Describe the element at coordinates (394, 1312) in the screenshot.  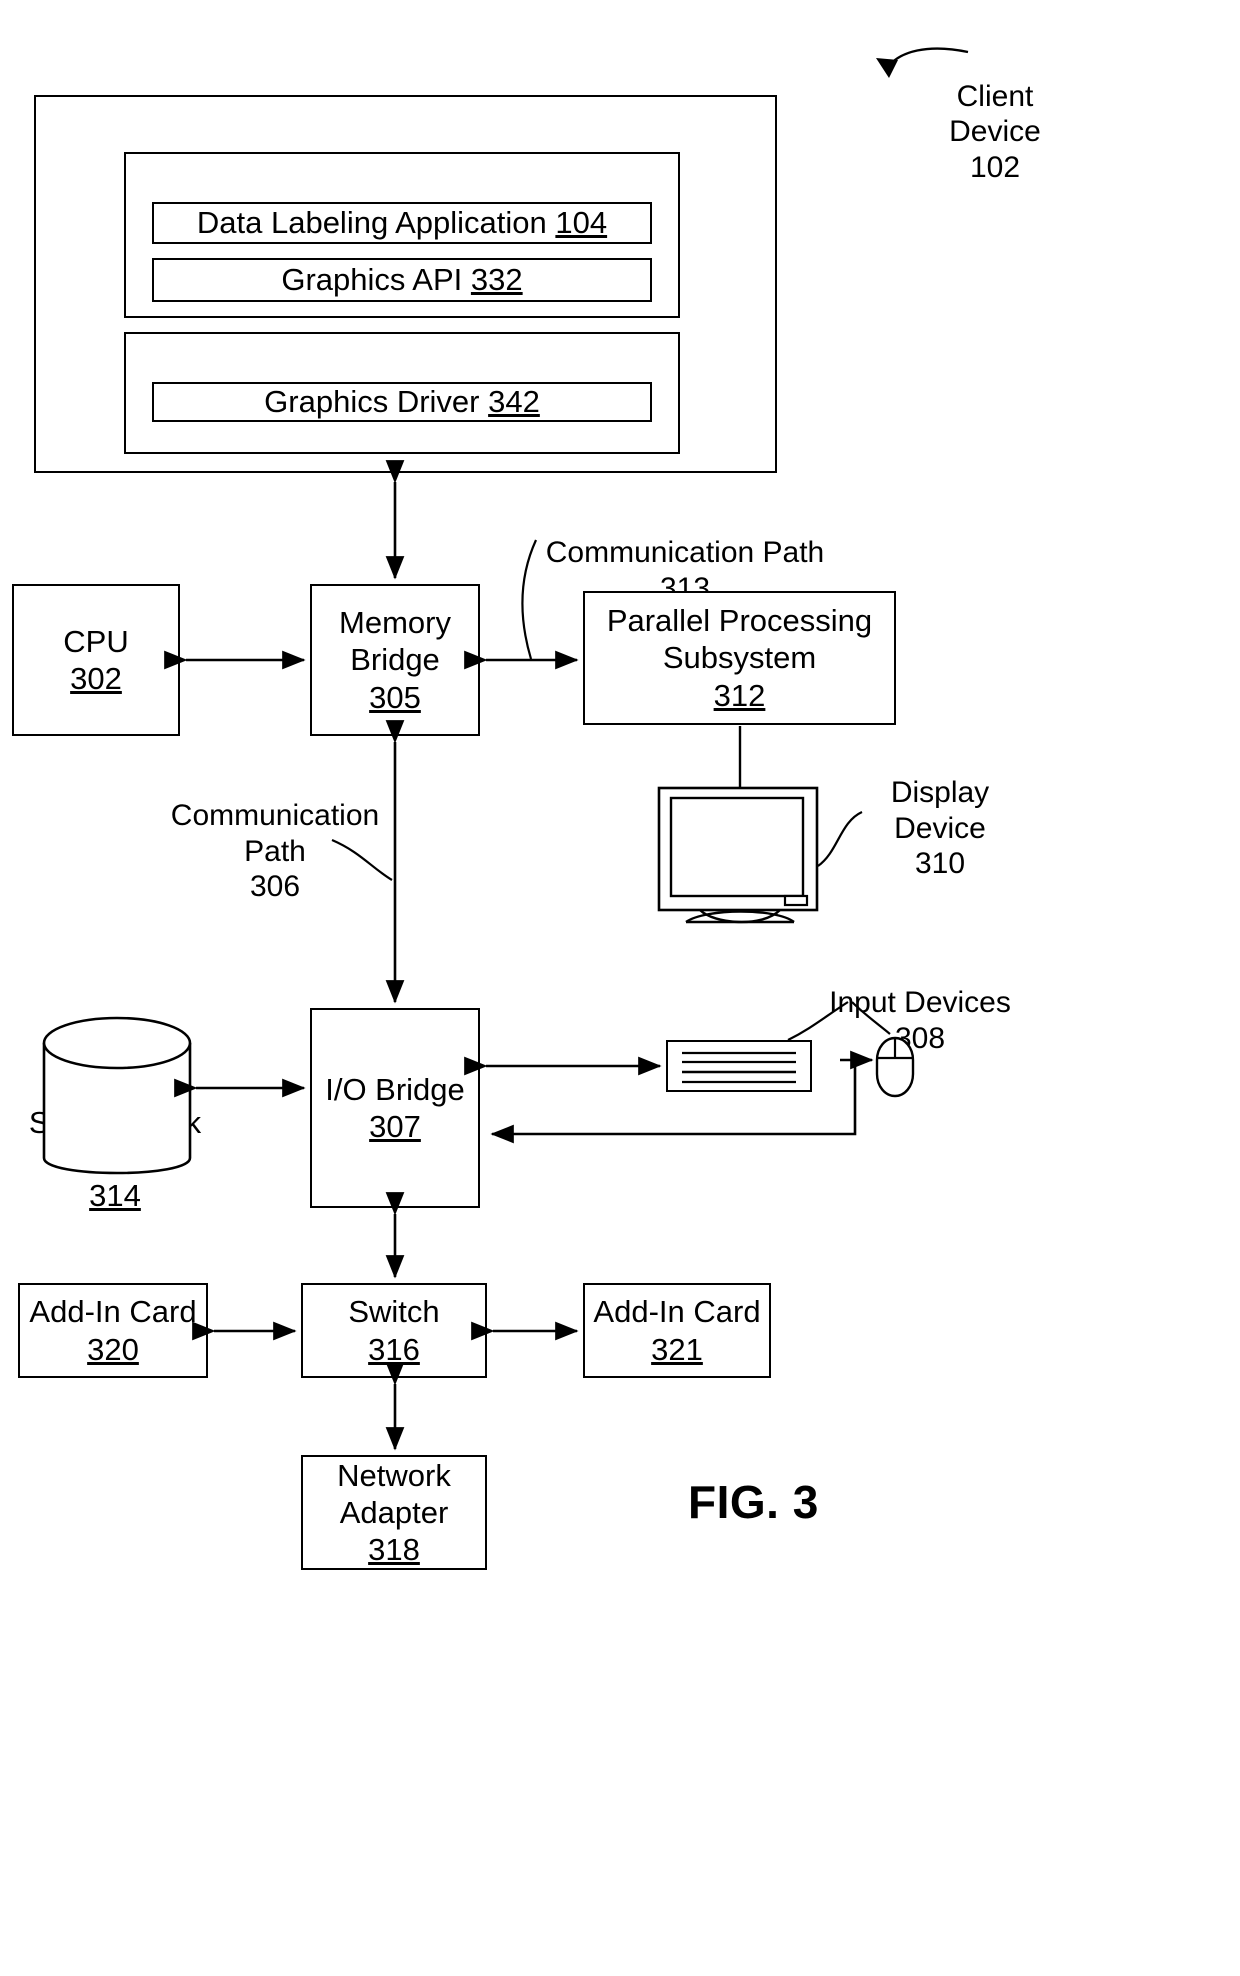
I see `switch-label: Switch` at that location.